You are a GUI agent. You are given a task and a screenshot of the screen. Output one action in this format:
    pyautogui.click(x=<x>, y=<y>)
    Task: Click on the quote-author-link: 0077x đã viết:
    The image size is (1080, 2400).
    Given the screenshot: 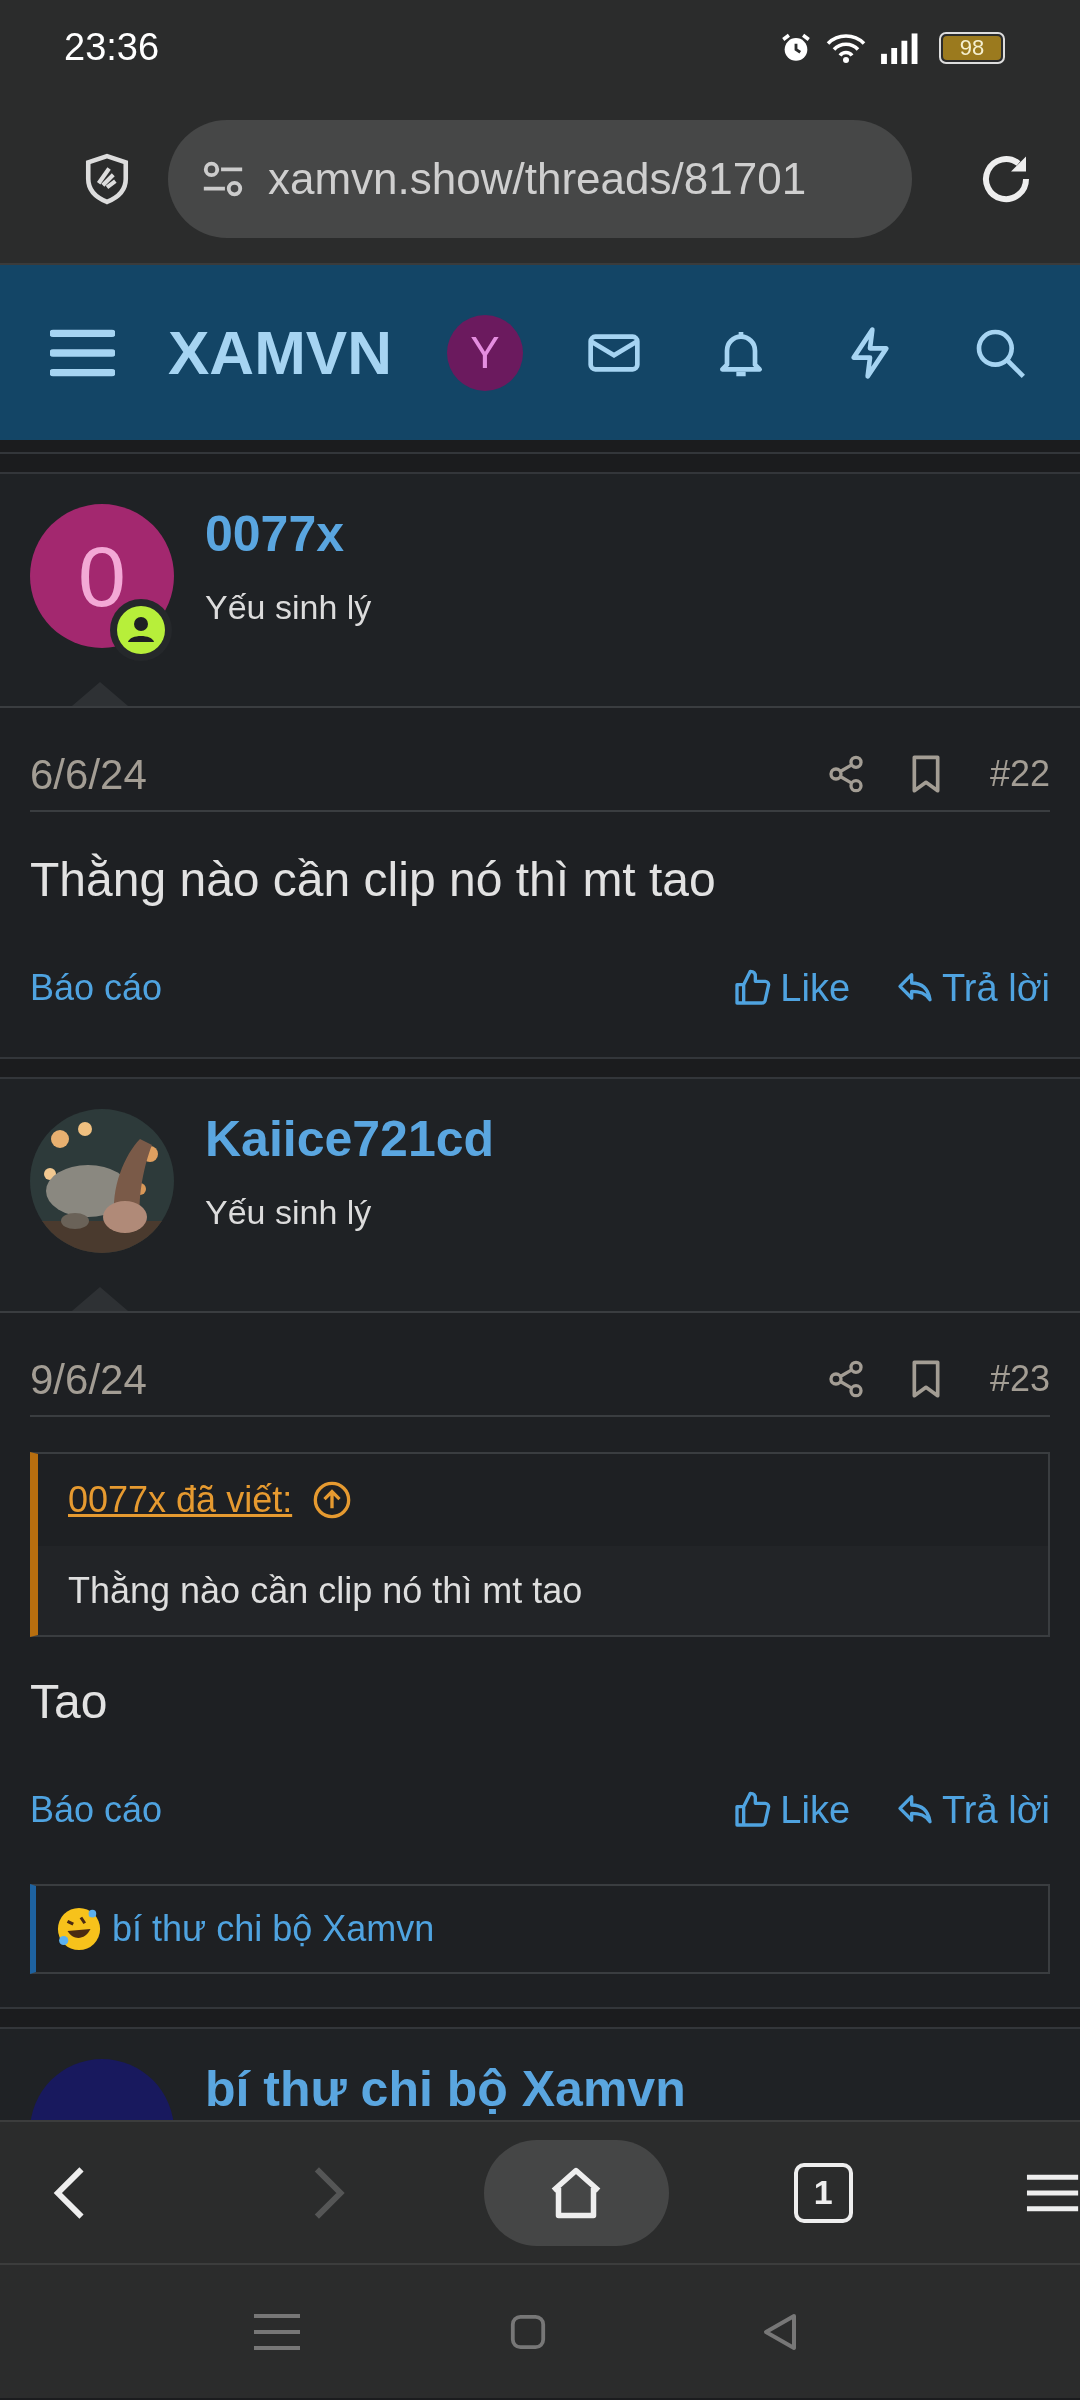 What is the action you would take?
    pyautogui.click(x=180, y=1500)
    